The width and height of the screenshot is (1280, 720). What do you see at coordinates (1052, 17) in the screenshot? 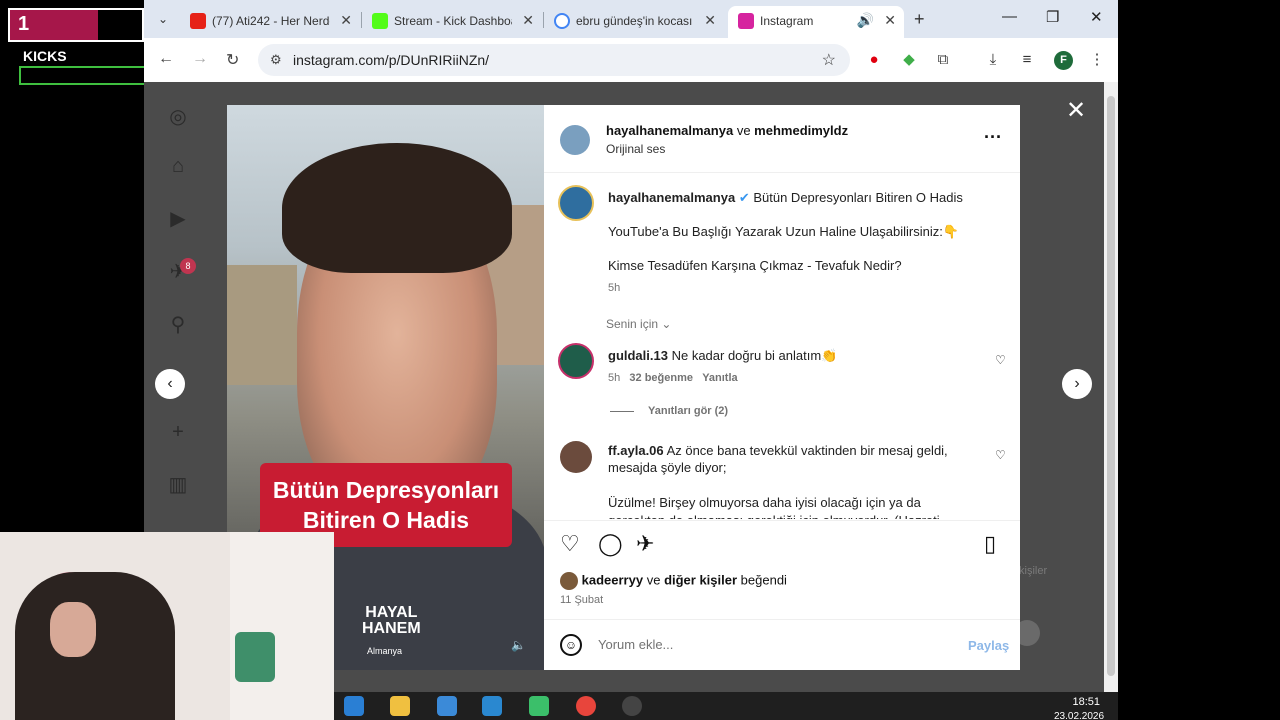
I see `restore-icon: ❐` at bounding box center [1052, 17].